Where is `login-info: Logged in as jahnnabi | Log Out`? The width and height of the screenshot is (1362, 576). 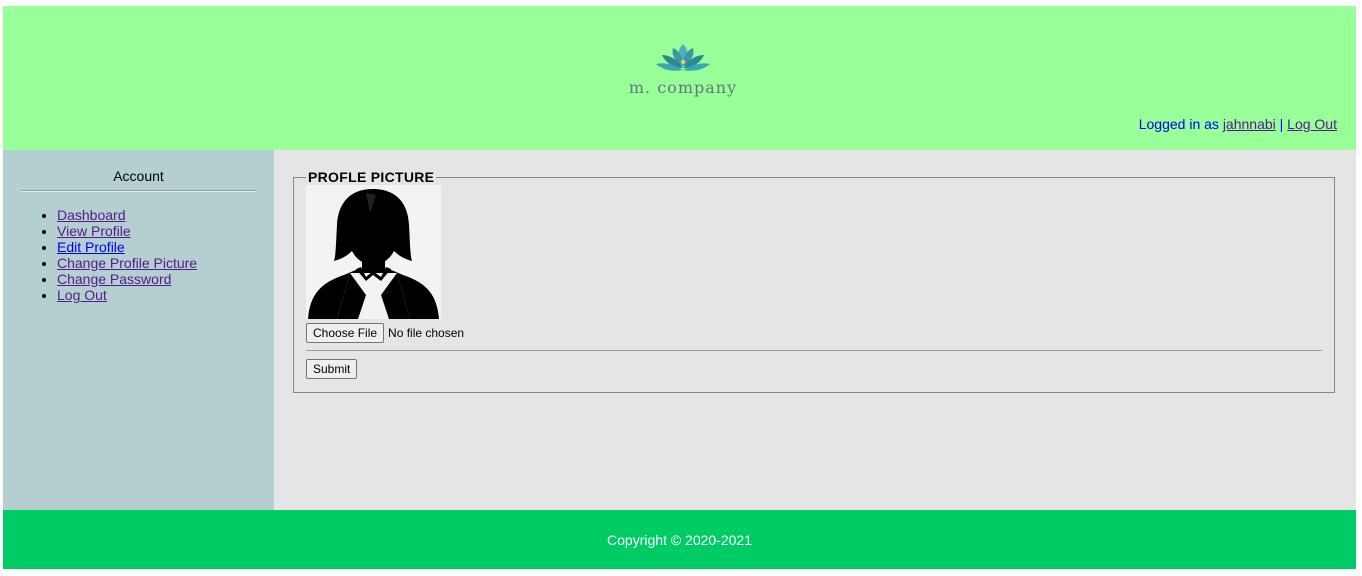 login-info: Logged in as jahnnabi | Log Out is located at coordinates (1238, 124).